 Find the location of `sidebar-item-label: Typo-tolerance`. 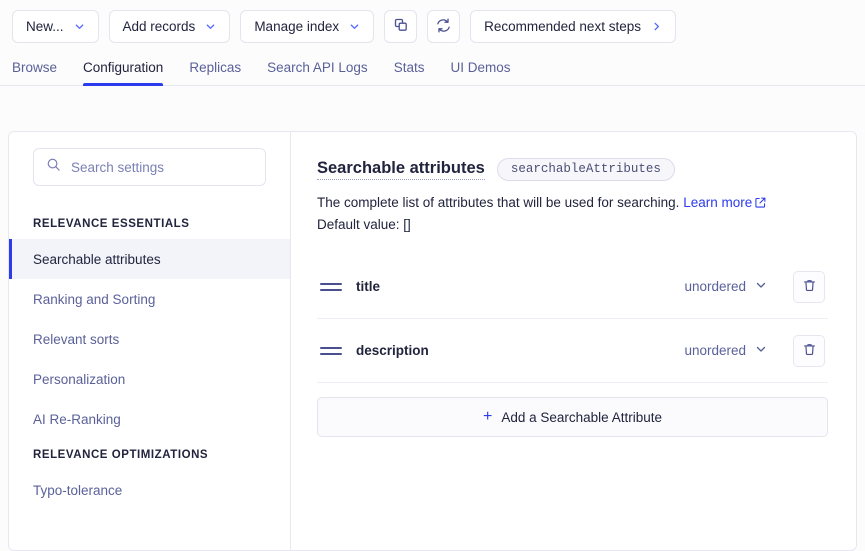

sidebar-item-label: Typo-tolerance is located at coordinates (78, 490).